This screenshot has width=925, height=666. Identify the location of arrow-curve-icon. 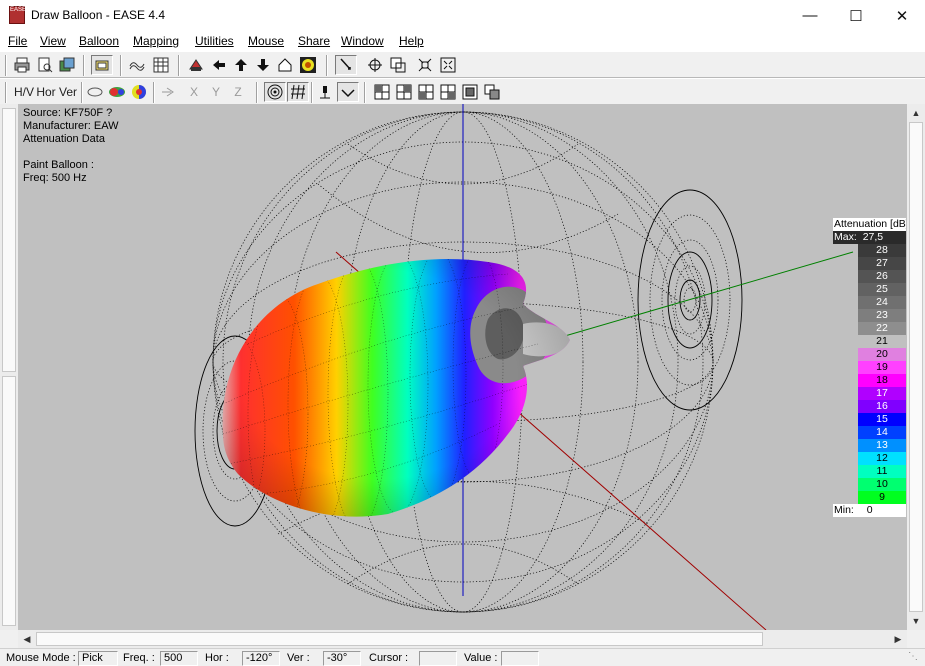
(348, 92).